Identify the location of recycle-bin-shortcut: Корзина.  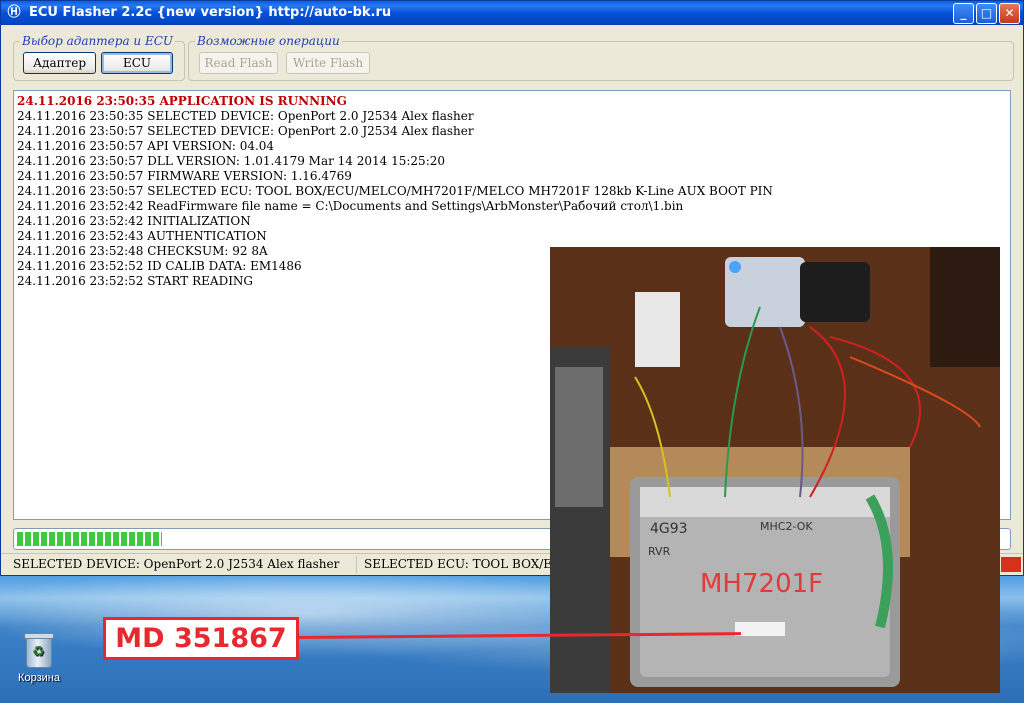
(39, 658).